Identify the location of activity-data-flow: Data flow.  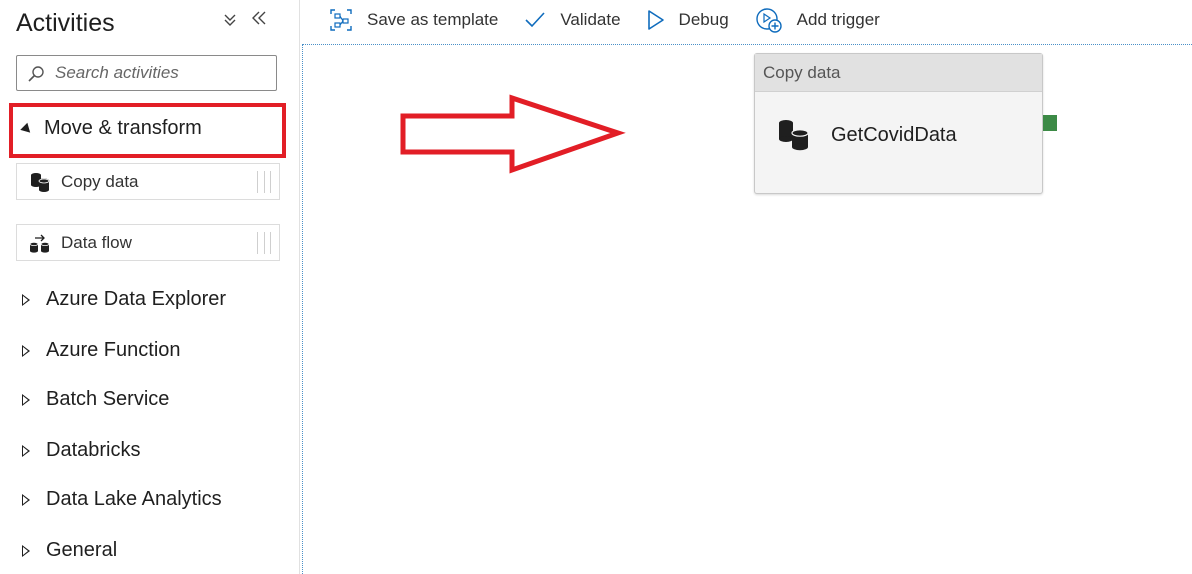
(148, 242).